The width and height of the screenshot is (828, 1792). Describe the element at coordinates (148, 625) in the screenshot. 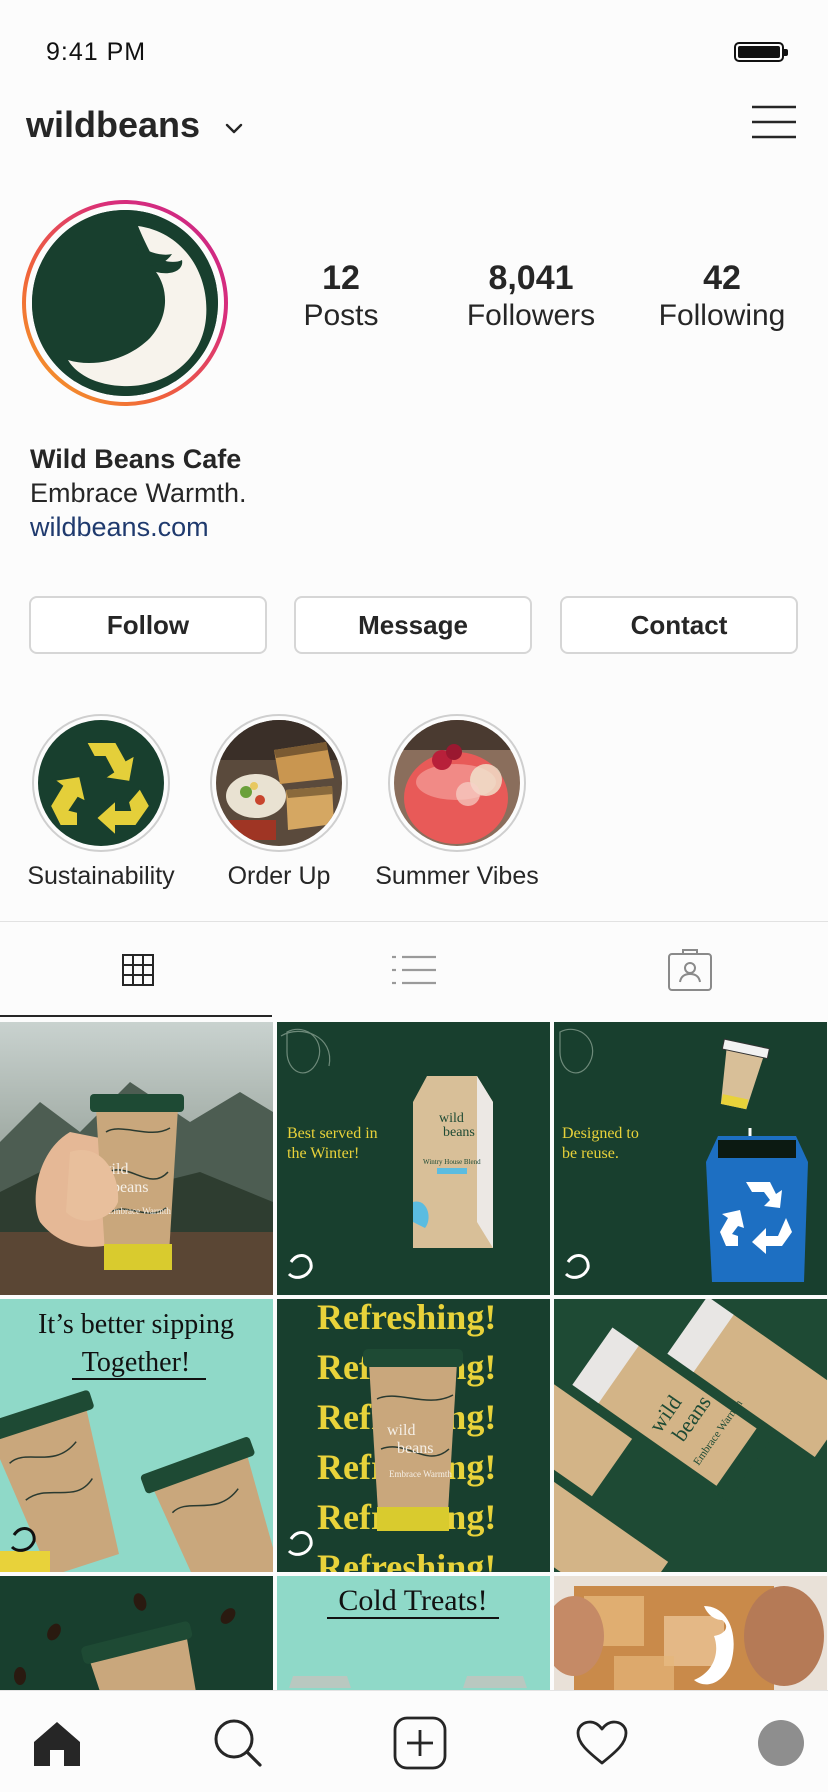

I see `follow-button: Follow` at that location.